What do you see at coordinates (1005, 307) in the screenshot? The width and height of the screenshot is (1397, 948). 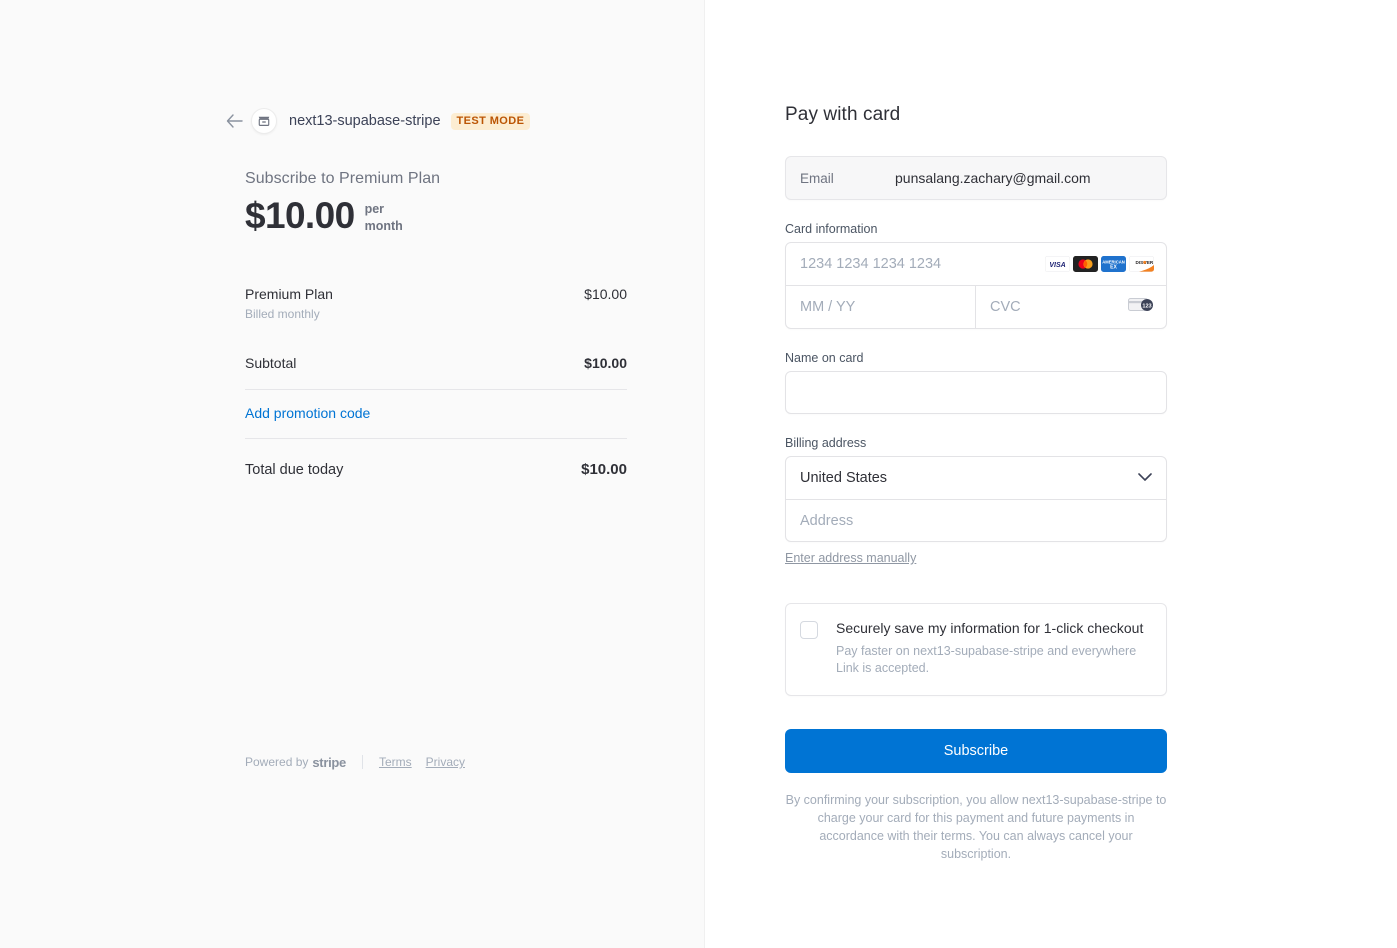 I see `cvc-placeholder: CVC` at bounding box center [1005, 307].